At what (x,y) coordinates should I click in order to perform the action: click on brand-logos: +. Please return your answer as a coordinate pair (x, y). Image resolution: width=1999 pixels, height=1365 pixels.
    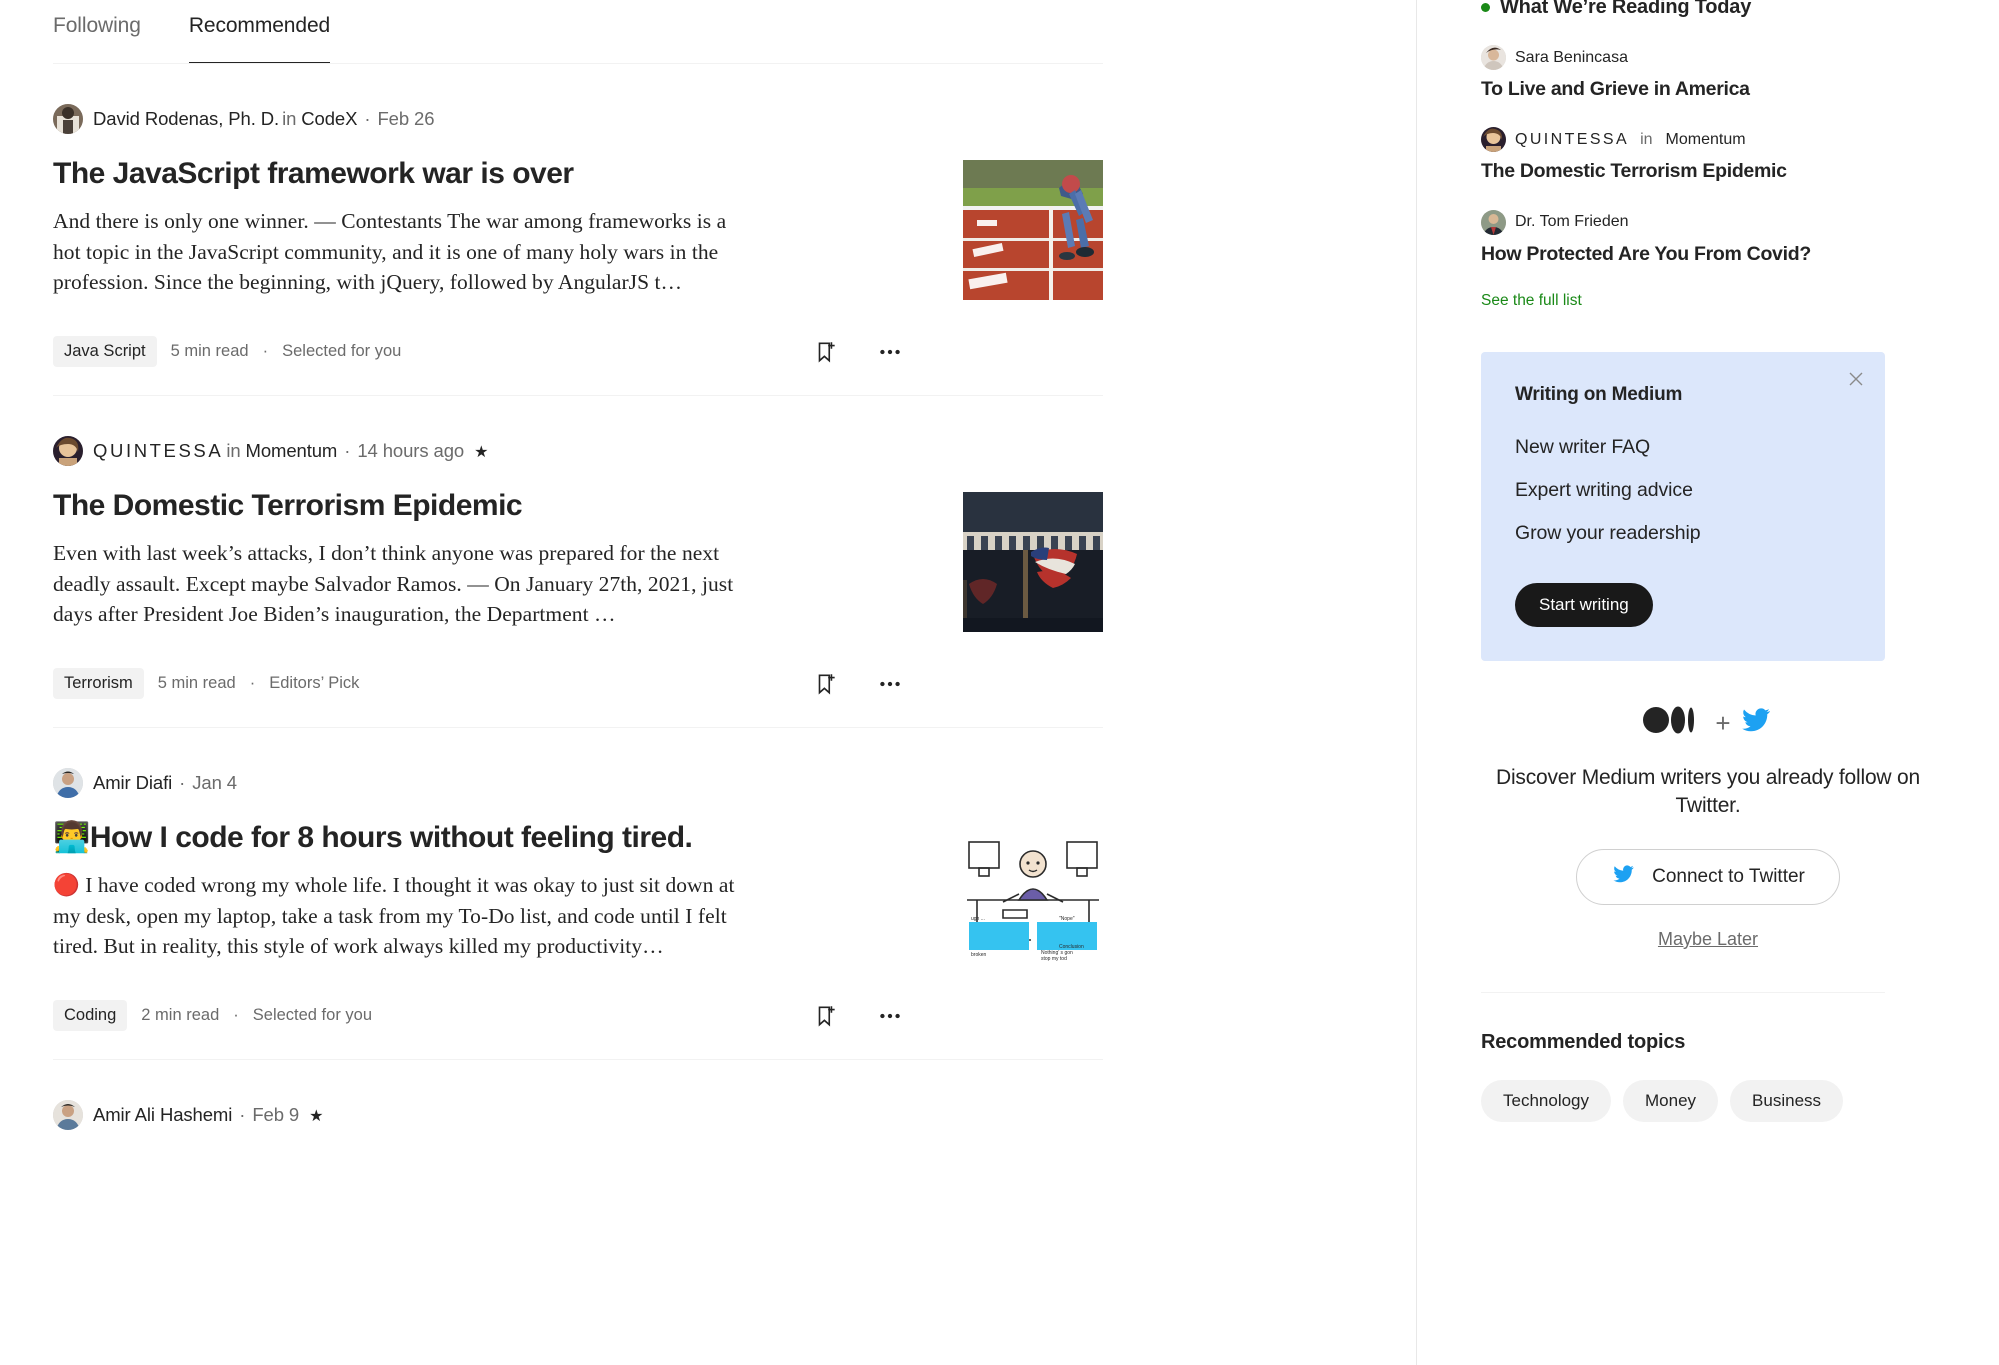
    Looking at the image, I should click on (1708, 722).